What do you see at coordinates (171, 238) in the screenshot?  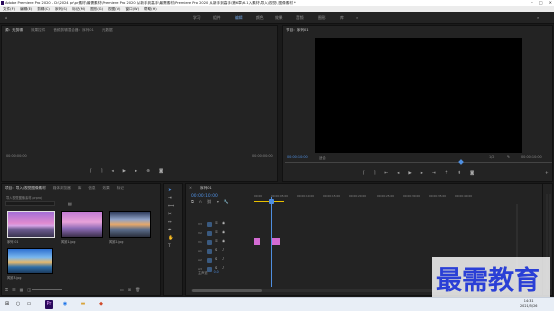 I see `hand-tool-icon: ✋` at bounding box center [171, 238].